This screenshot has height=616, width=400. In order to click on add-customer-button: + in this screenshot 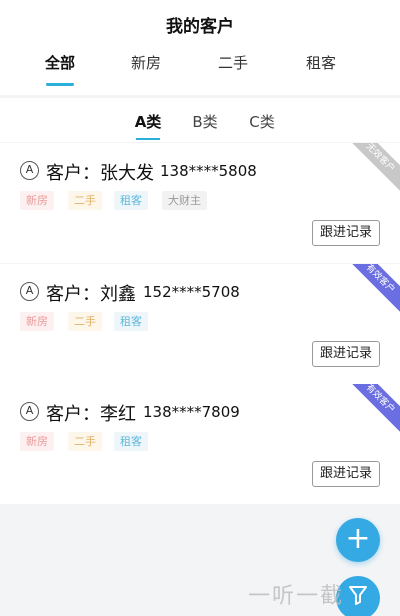, I will do `click(358, 540)`.